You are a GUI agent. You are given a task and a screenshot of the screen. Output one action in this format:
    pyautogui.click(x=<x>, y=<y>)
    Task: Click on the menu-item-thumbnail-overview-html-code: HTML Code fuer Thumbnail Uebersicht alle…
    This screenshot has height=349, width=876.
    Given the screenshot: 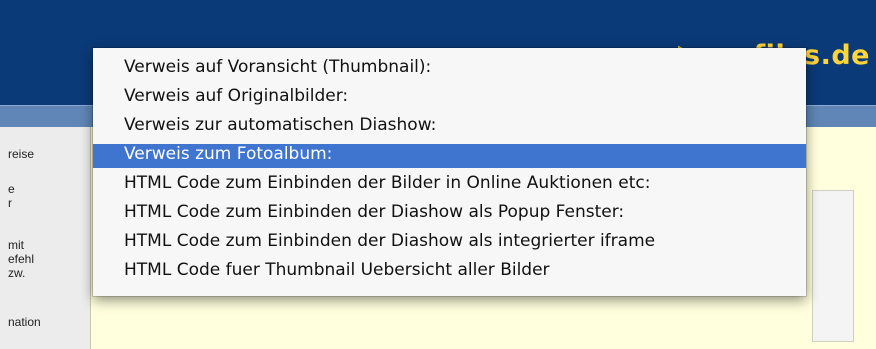 What is the action you would take?
    pyautogui.click(x=449, y=272)
    